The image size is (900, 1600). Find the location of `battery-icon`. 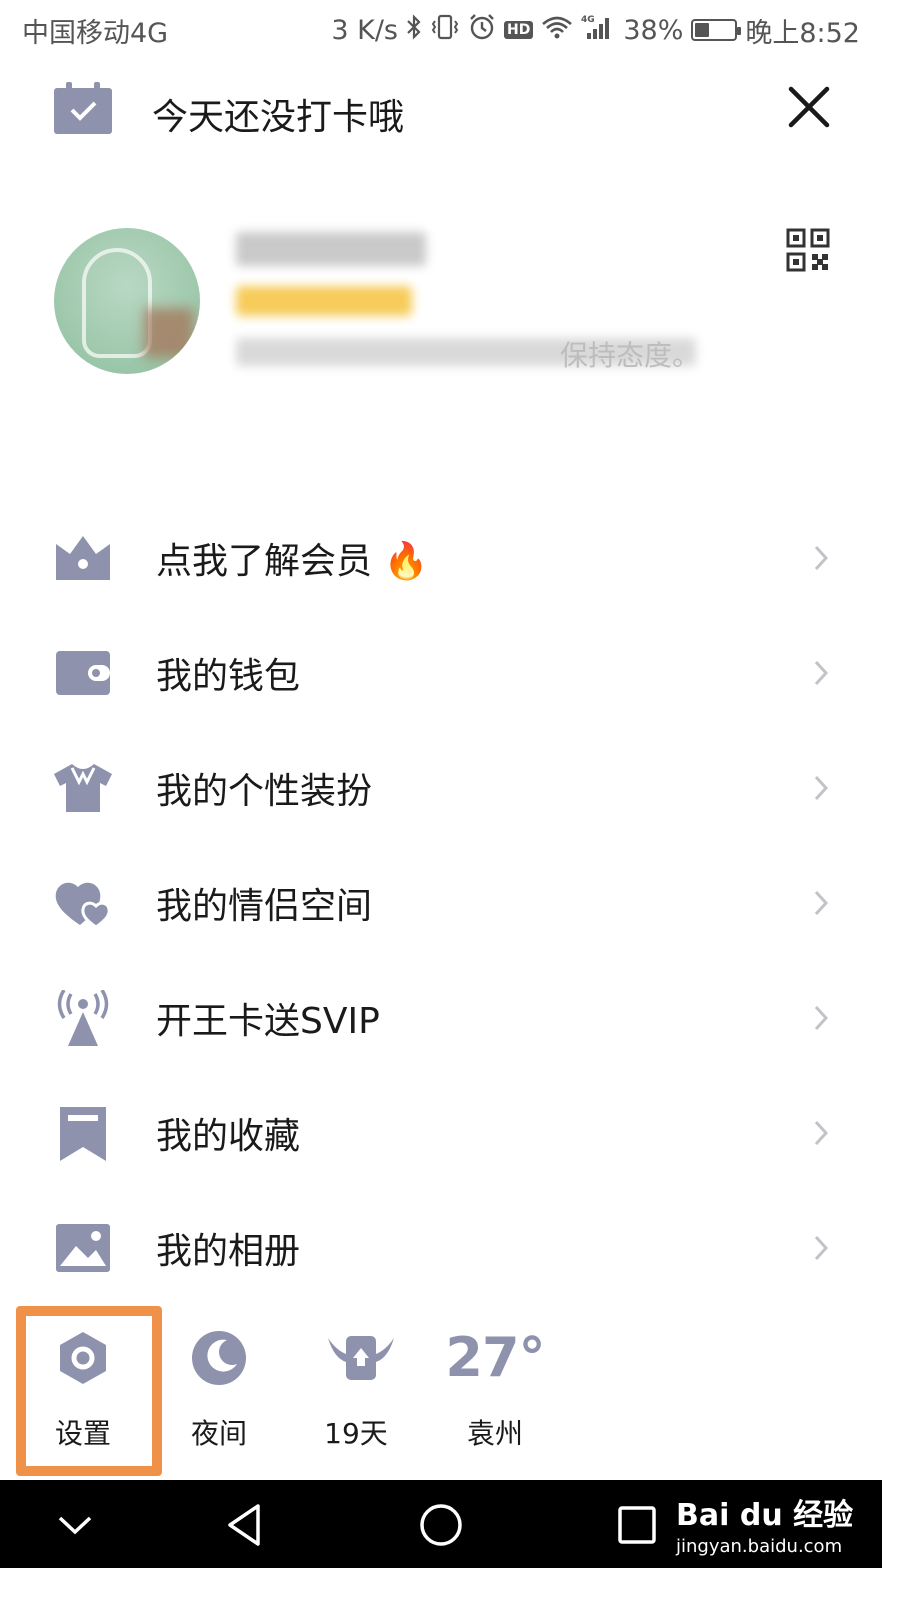

battery-icon is located at coordinates (716, 30).